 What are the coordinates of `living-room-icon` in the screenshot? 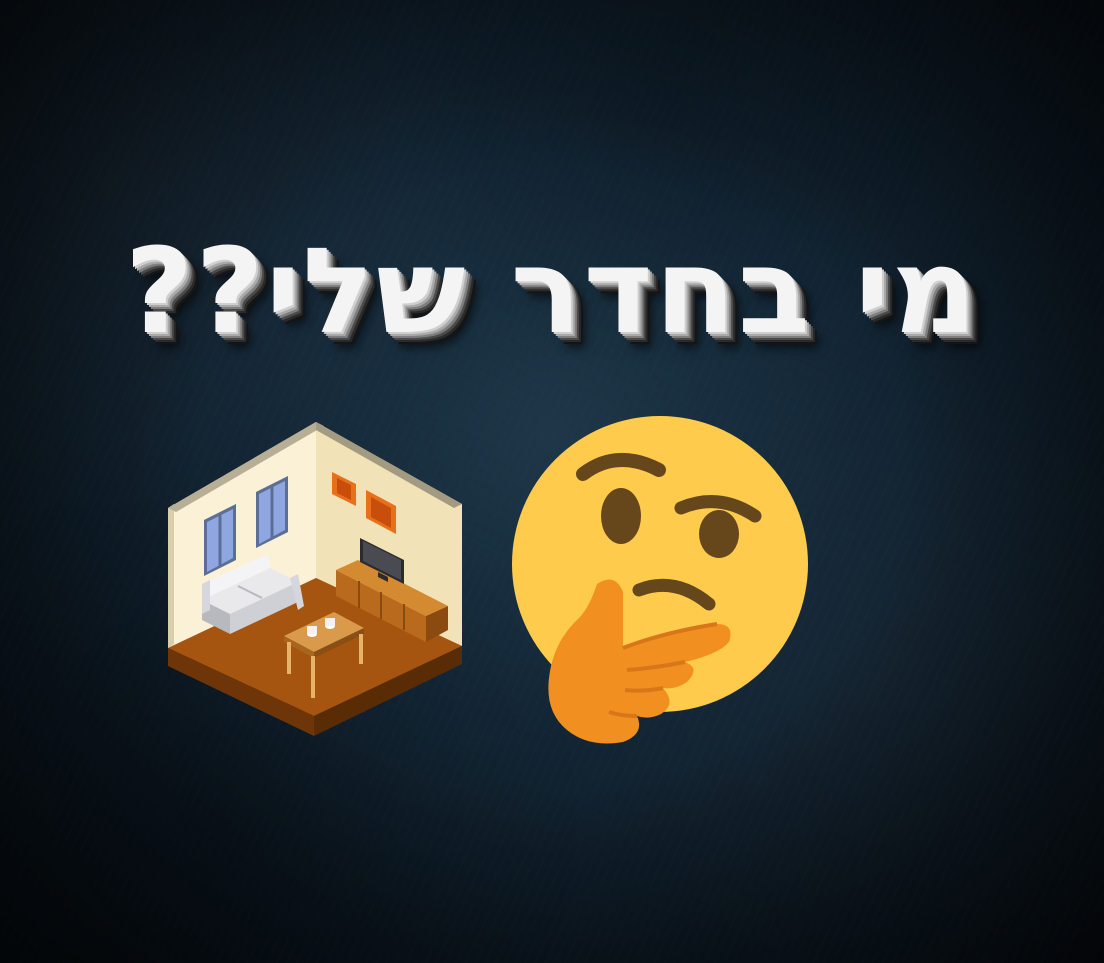 It's located at (315, 579).